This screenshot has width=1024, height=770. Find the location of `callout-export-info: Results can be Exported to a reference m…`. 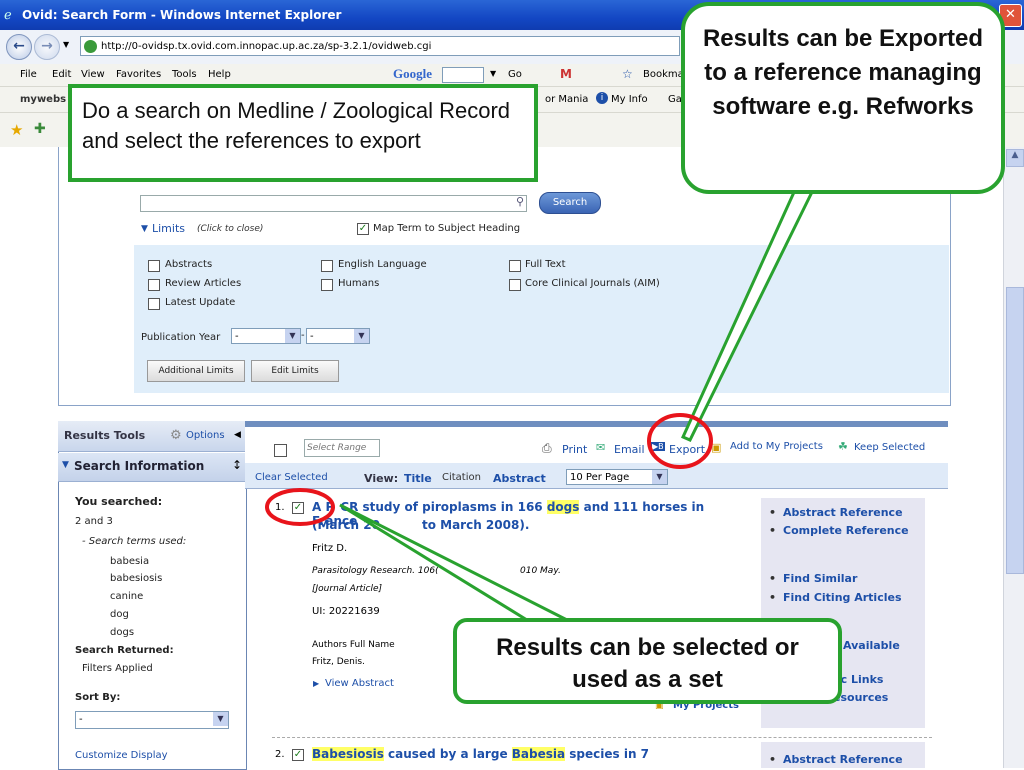

callout-export-info: Results can be Exported to a reference m… is located at coordinates (843, 98).